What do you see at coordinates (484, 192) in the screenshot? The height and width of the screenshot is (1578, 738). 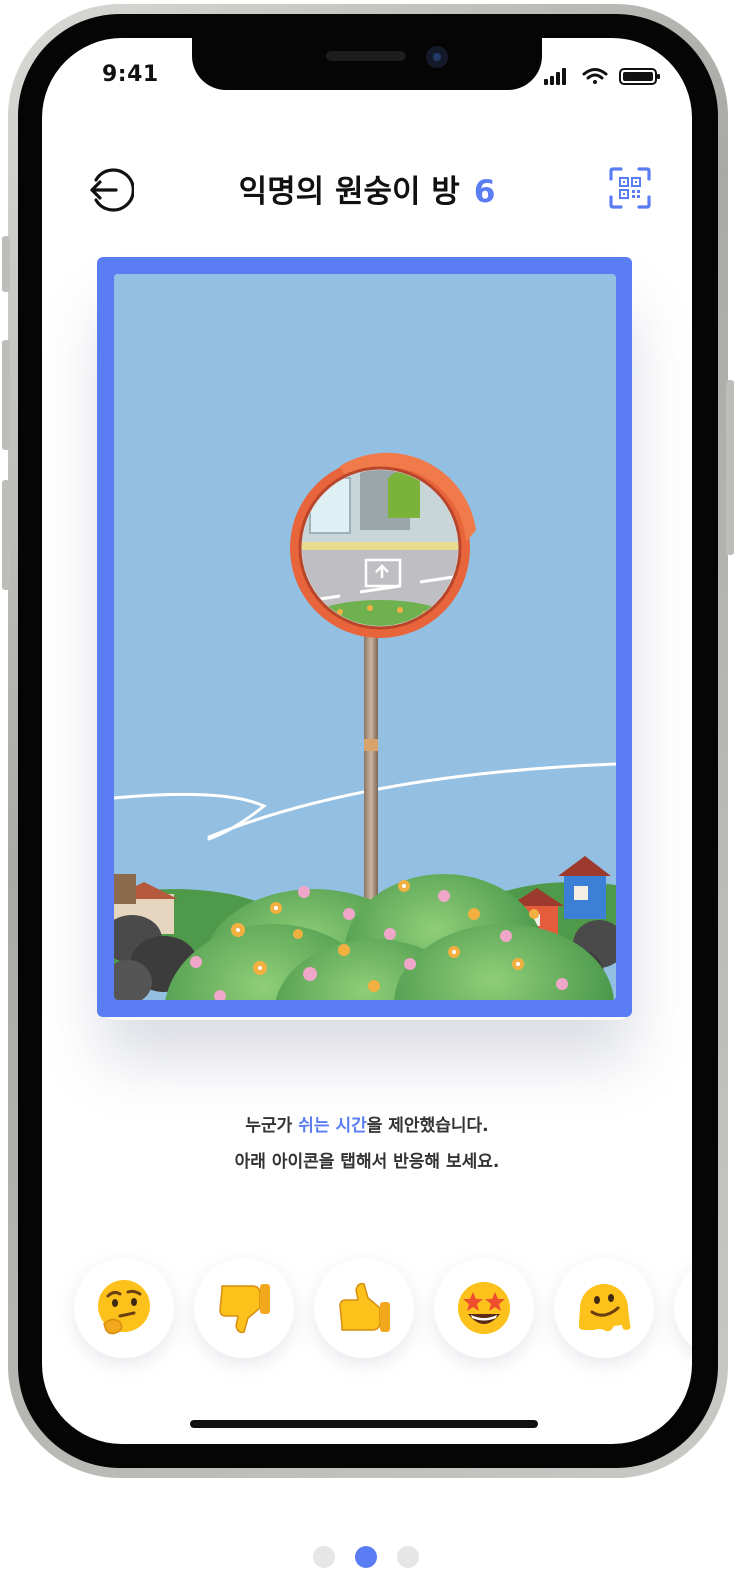 I see `participant-count: 6` at bounding box center [484, 192].